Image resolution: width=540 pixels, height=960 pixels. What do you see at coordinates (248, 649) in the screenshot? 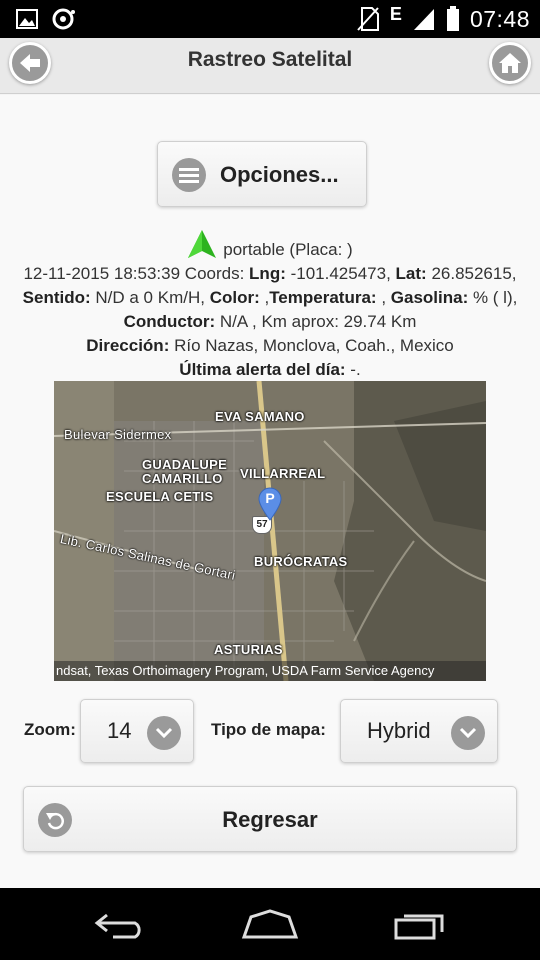
I see `map-label-asturias: ASTURIAS` at bounding box center [248, 649].